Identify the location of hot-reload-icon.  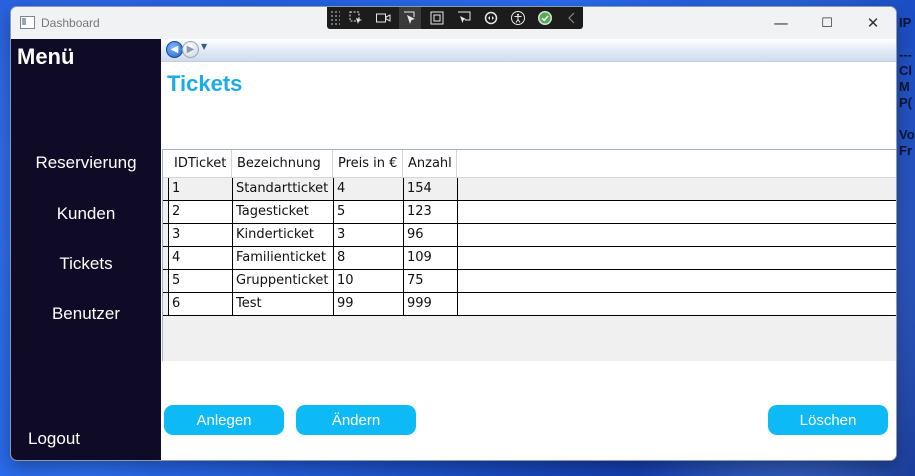
(491, 18).